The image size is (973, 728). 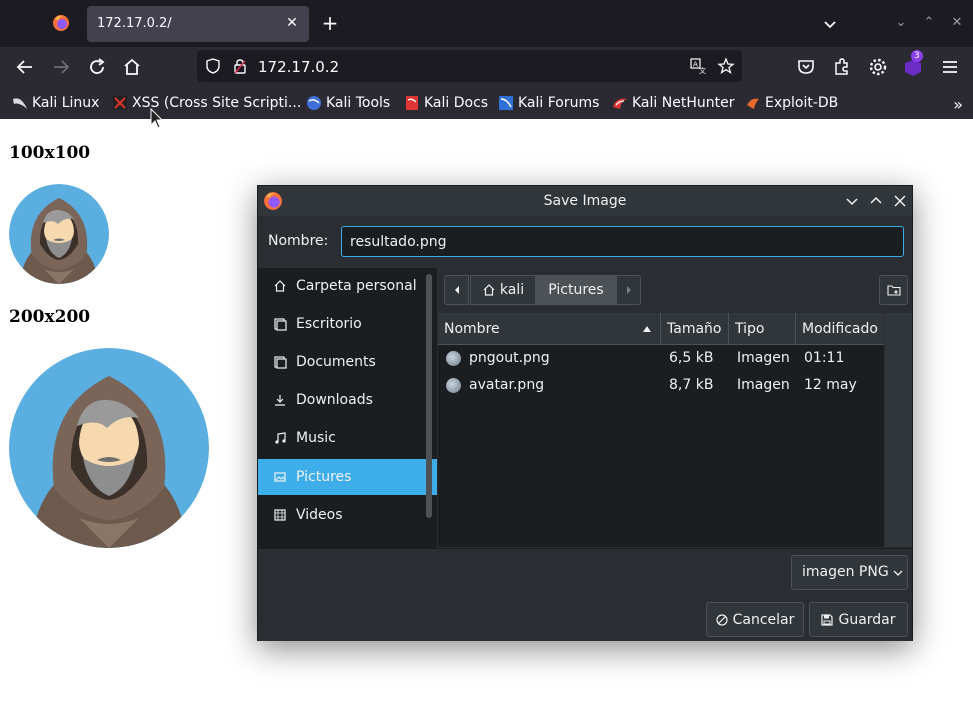 I want to click on image-file-icon, so click(x=453, y=385).